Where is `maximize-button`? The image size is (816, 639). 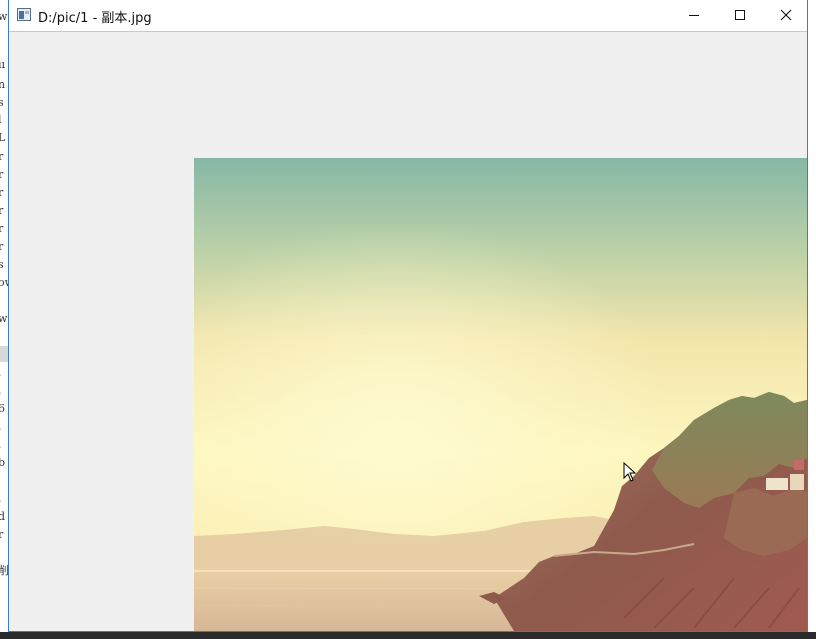
maximize-button is located at coordinates (740, 15).